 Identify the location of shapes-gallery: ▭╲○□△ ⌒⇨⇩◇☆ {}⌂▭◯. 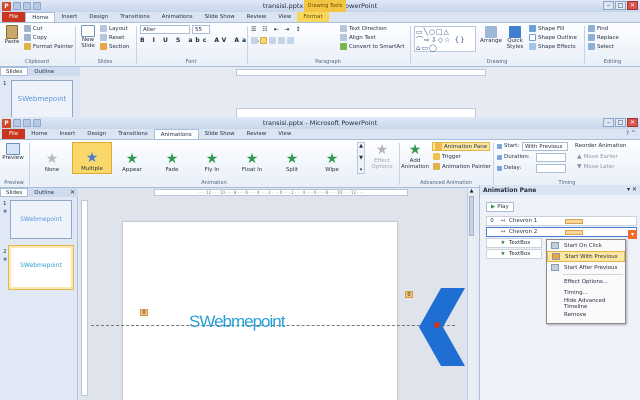
(445, 39).